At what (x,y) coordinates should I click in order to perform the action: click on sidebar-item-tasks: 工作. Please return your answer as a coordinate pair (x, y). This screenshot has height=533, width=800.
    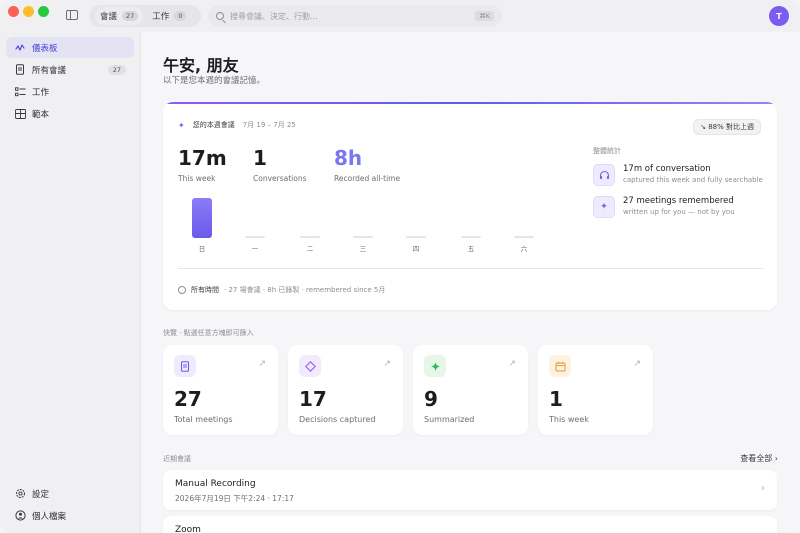
    Looking at the image, I should click on (70, 91).